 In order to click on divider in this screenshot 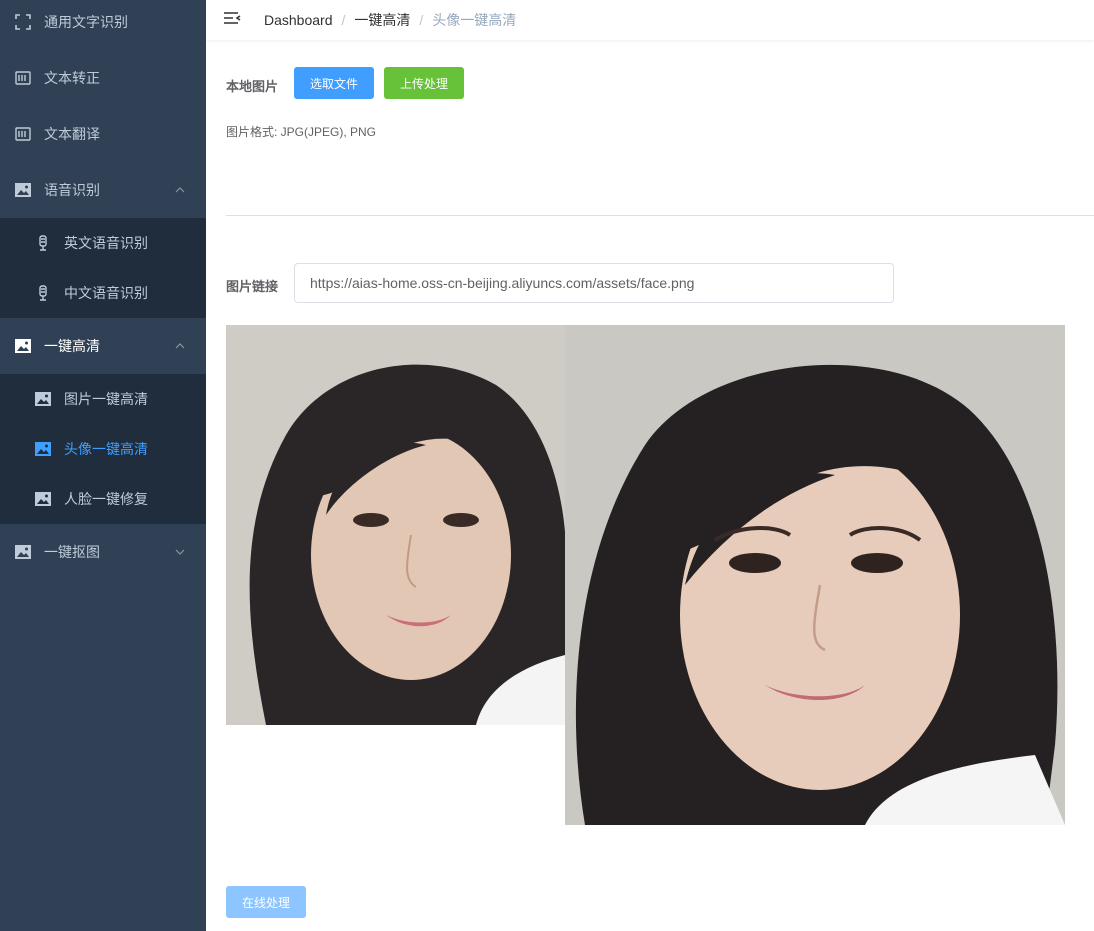, I will do `click(660, 215)`.